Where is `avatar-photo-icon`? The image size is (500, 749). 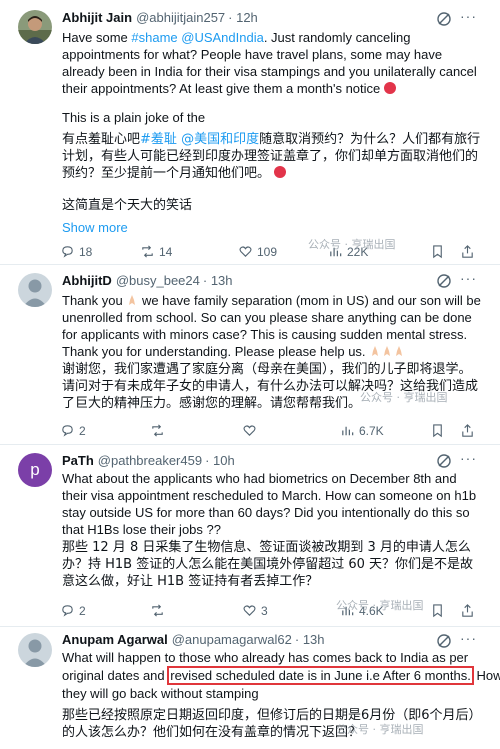
avatar-photo-icon is located at coordinates (35, 27).